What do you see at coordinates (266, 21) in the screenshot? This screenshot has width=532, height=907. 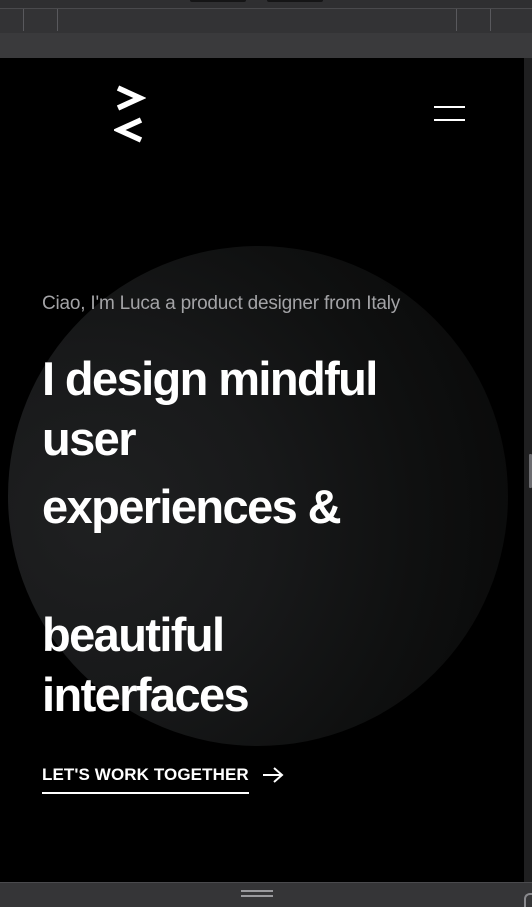 I see `ruler` at bounding box center [266, 21].